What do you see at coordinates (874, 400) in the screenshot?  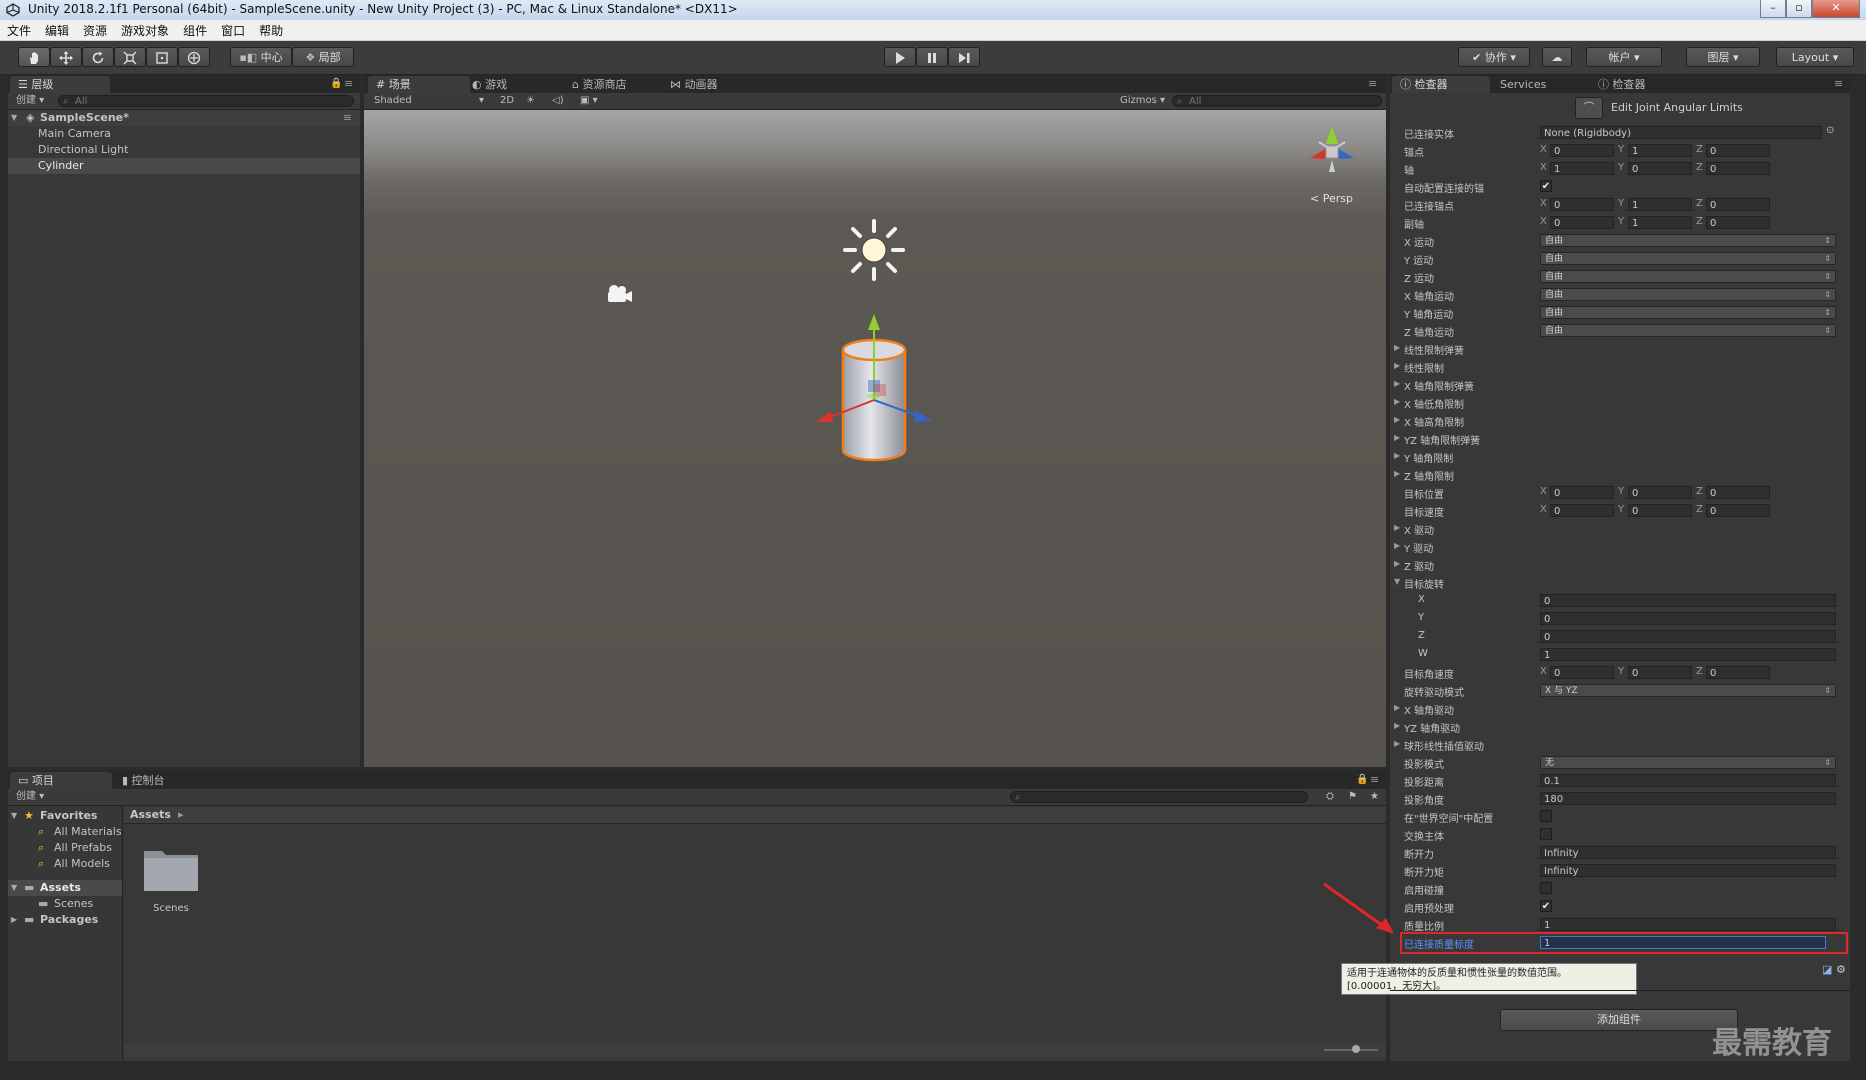 I see `cylinder-object` at bounding box center [874, 400].